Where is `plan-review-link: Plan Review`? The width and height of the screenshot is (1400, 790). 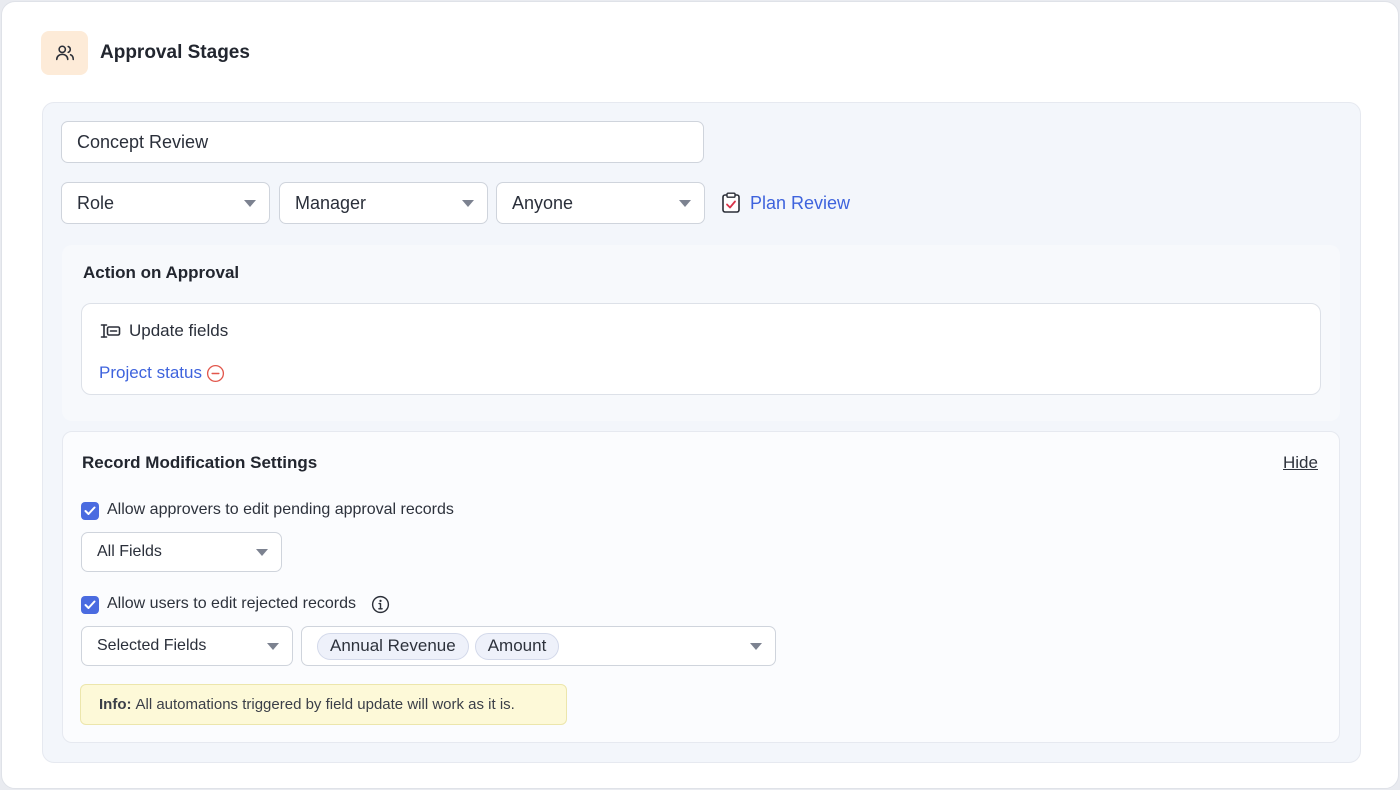
plan-review-link: Plan Review is located at coordinates (785, 203).